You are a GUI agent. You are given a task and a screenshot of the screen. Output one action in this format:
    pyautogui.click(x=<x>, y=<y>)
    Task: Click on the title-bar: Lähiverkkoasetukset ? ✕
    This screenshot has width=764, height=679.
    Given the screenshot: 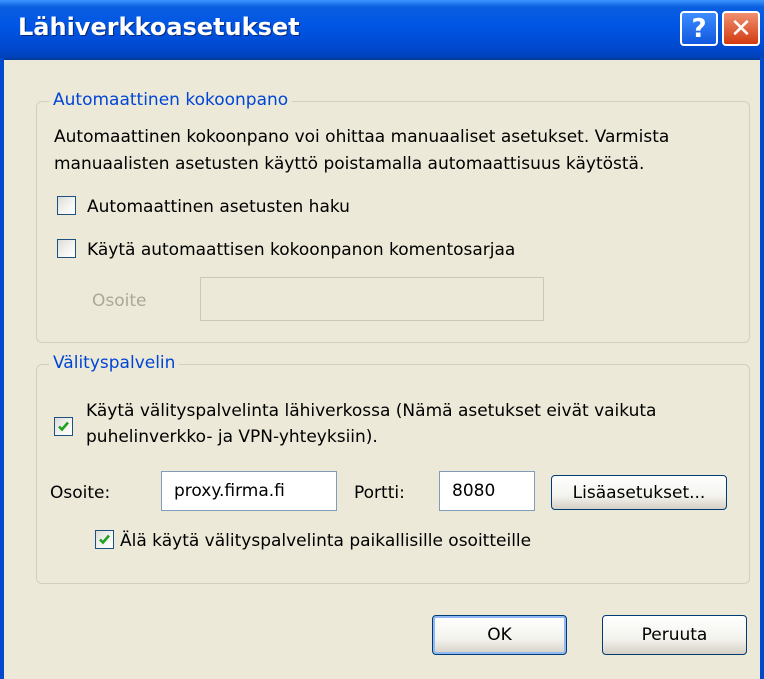 What is the action you would take?
    pyautogui.click(x=382, y=30)
    